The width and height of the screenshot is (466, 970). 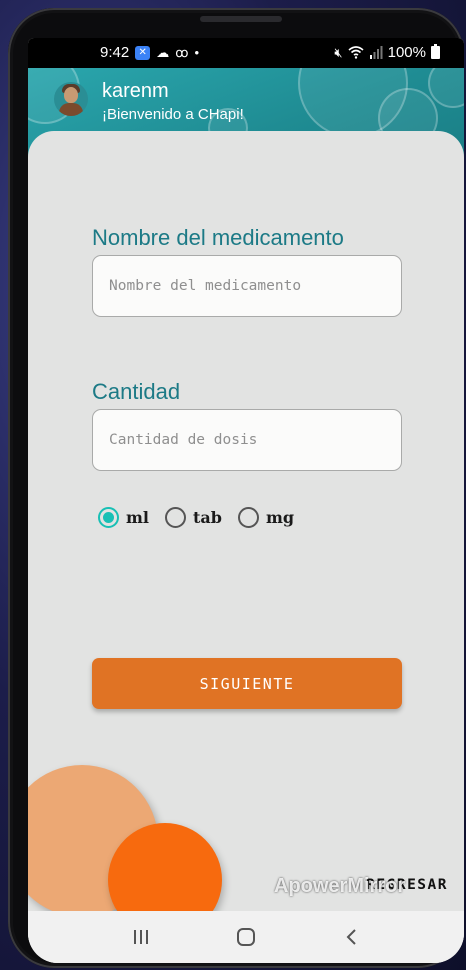 What do you see at coordinates (340, 886) in the screenshot?
I see `watermark: ApowerMirror` at bounding box center [340, 886].